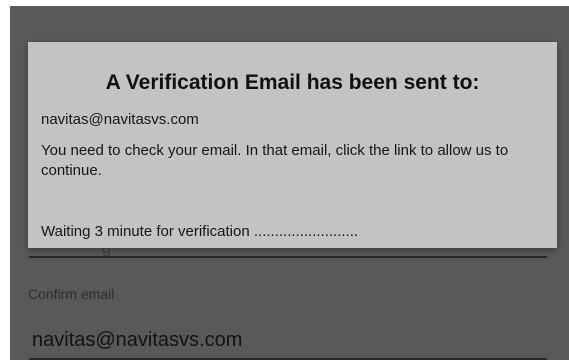  I want to click on email-field-underline, so click(288, 257).